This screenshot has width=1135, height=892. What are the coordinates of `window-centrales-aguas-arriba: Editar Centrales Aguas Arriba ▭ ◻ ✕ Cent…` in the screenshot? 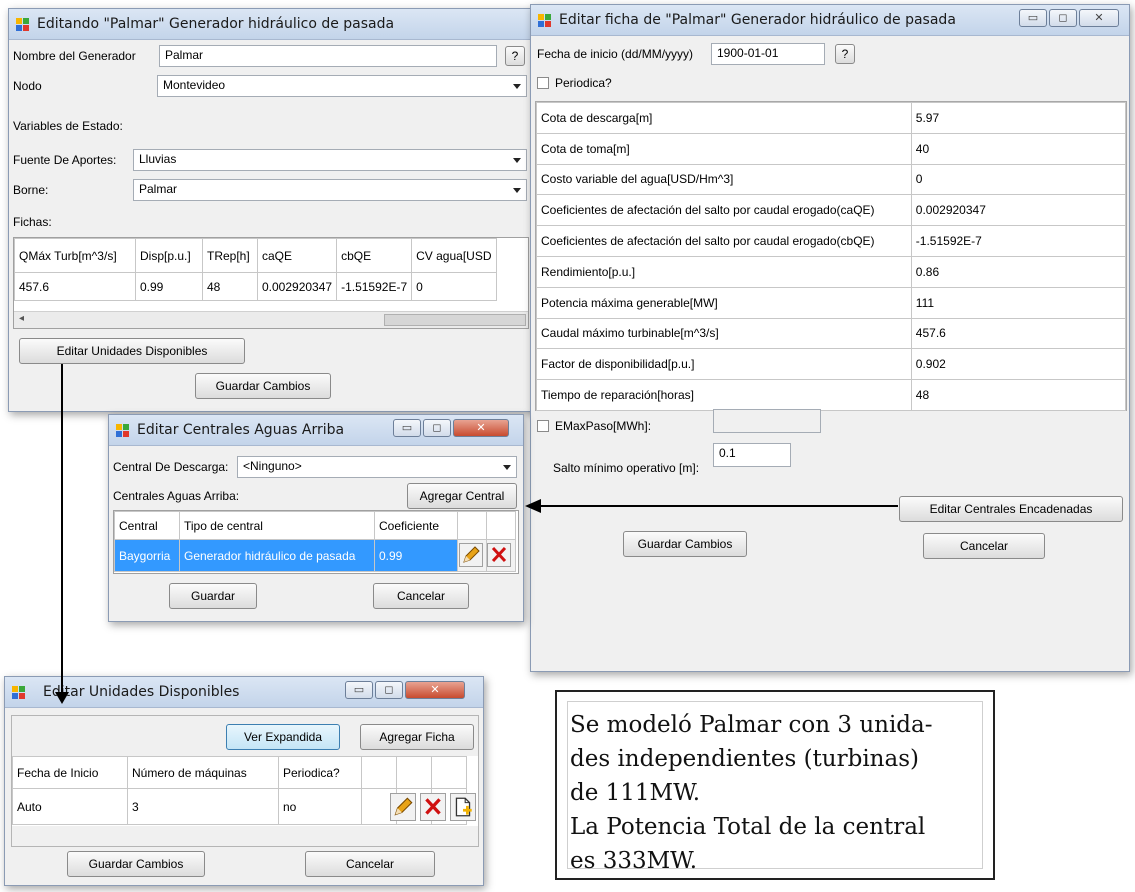 It's located at (316, 518).